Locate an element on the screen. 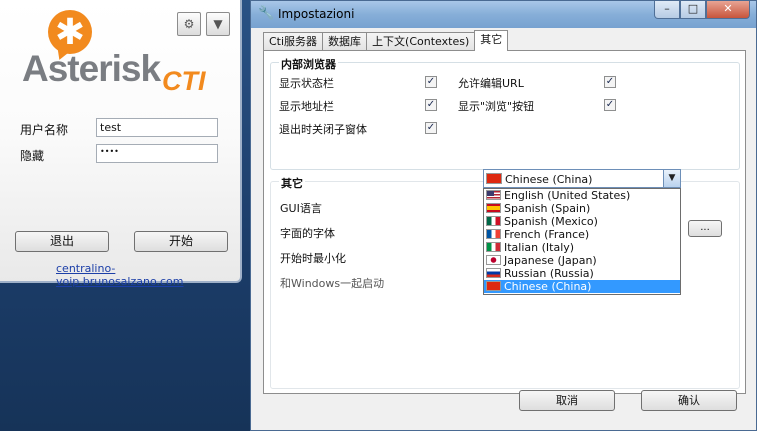 The width and height of the screenshot is (757, 431). tab-other: 其它 is located at coordinates (491, 40).